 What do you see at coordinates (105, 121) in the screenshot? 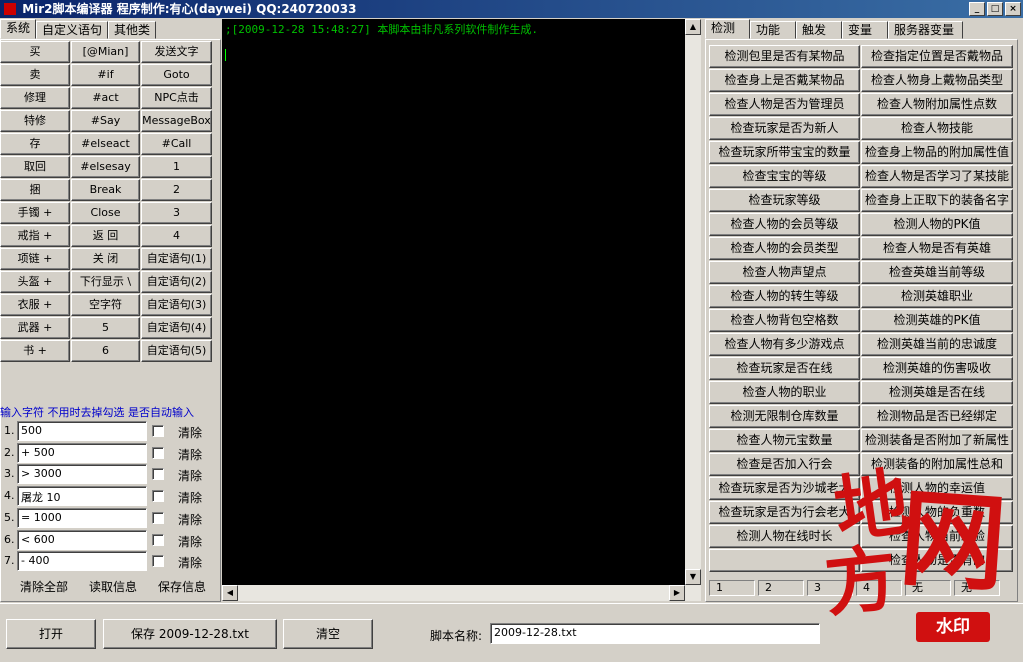
I see `left-command-button: #Say` at bounding box center [105, 121].